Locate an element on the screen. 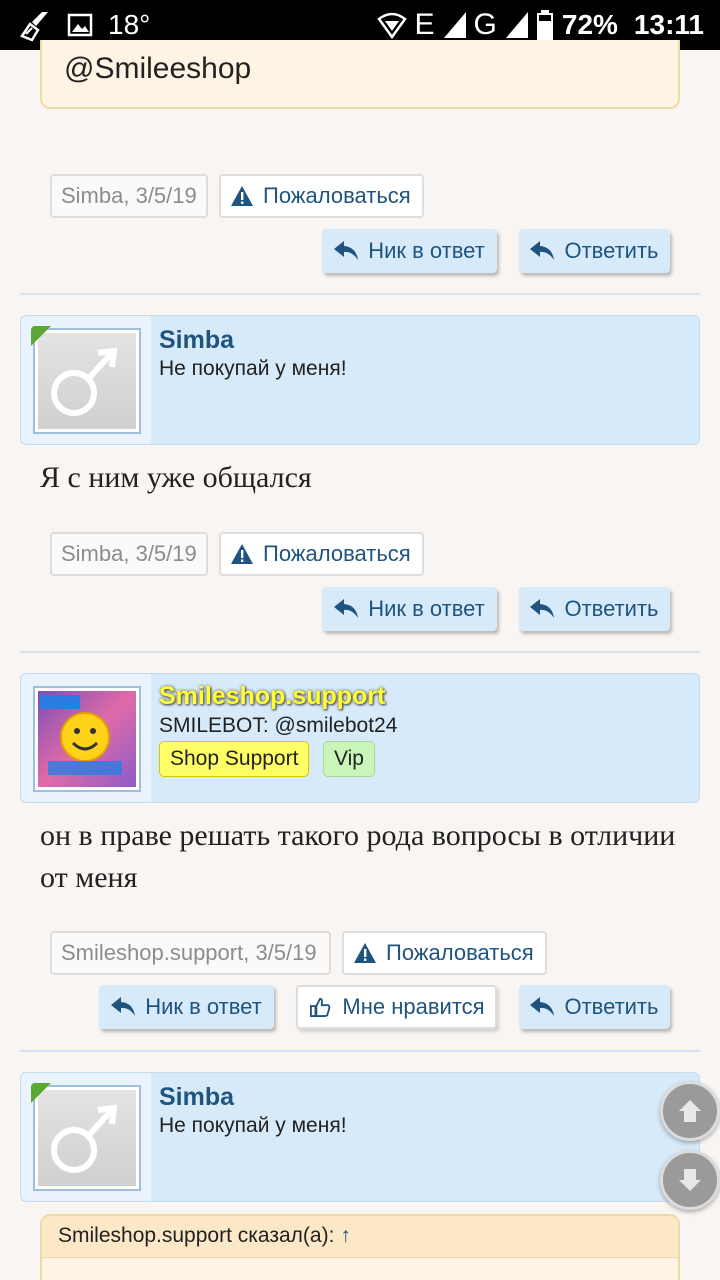  quote-text: @Smileeshop is located at coordinates (158, 68).